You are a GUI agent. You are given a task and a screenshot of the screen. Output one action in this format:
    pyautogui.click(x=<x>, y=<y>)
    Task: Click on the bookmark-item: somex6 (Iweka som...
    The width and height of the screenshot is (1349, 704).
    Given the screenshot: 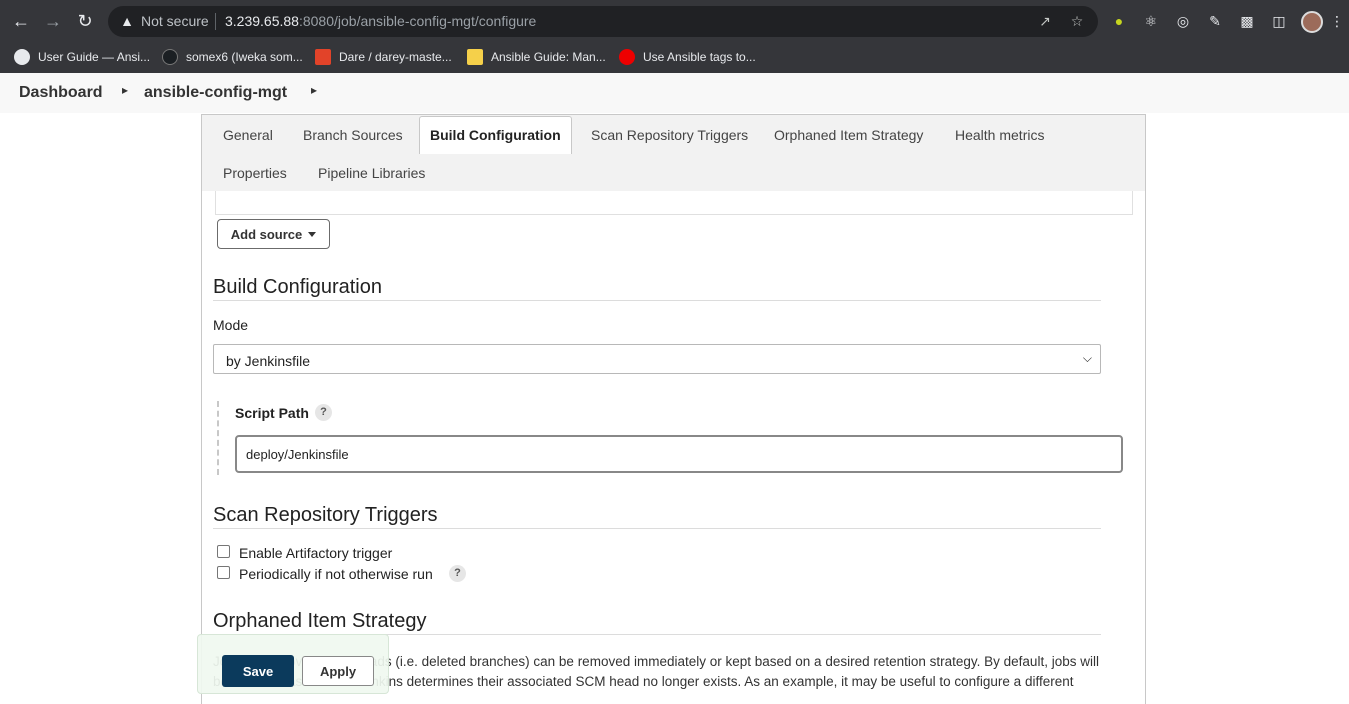 What is the action you would take?
    pyautogui.click(x=232, y=57)
    